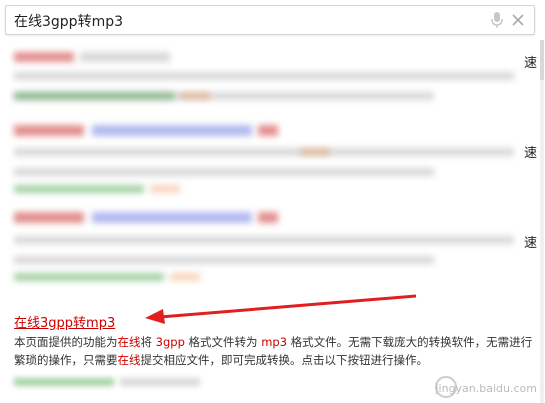 Image resolution: width=545 pixels, height=403 pixels. What do you see at coordinates (486, 388) in the screenshot?
I see `watermark-text: jingyan.baidu.com` at bounding box center [486, 388].